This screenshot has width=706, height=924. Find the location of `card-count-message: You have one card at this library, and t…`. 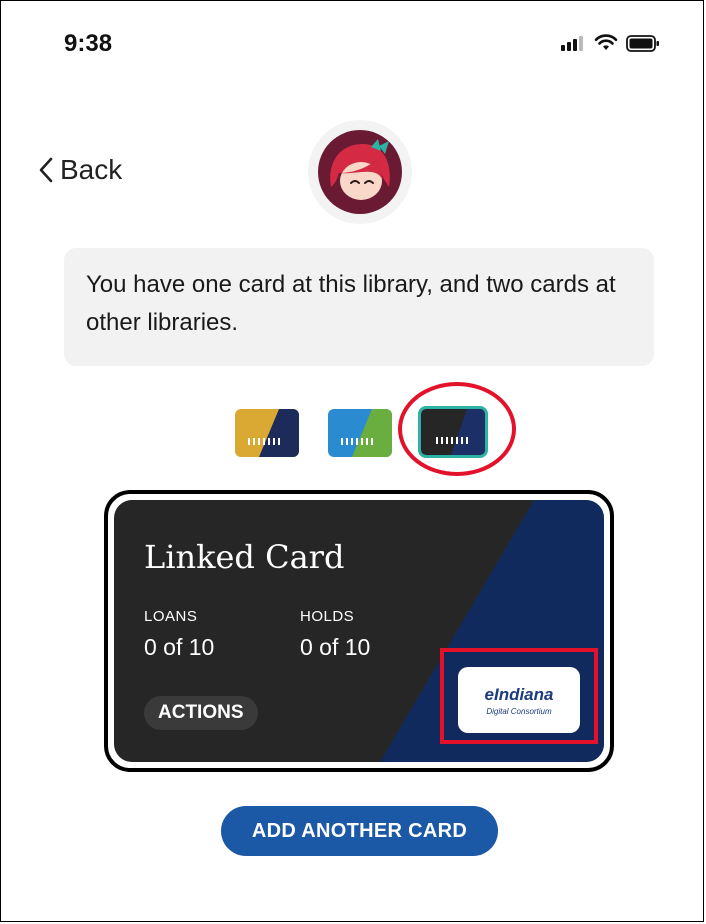

card-count-message: You have one card at this library, and t… is located at coordinates (359, 307).